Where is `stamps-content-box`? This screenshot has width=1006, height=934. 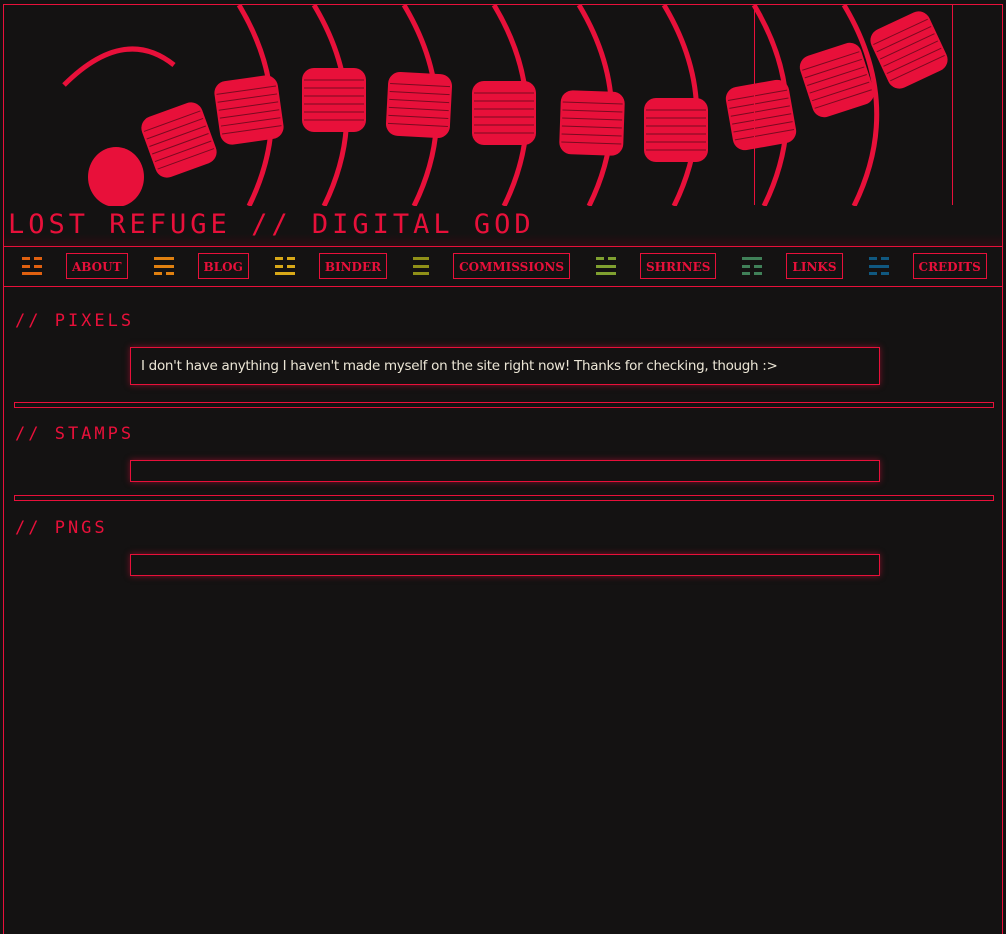
stamps-content-box is located at coordinates (505, 471).